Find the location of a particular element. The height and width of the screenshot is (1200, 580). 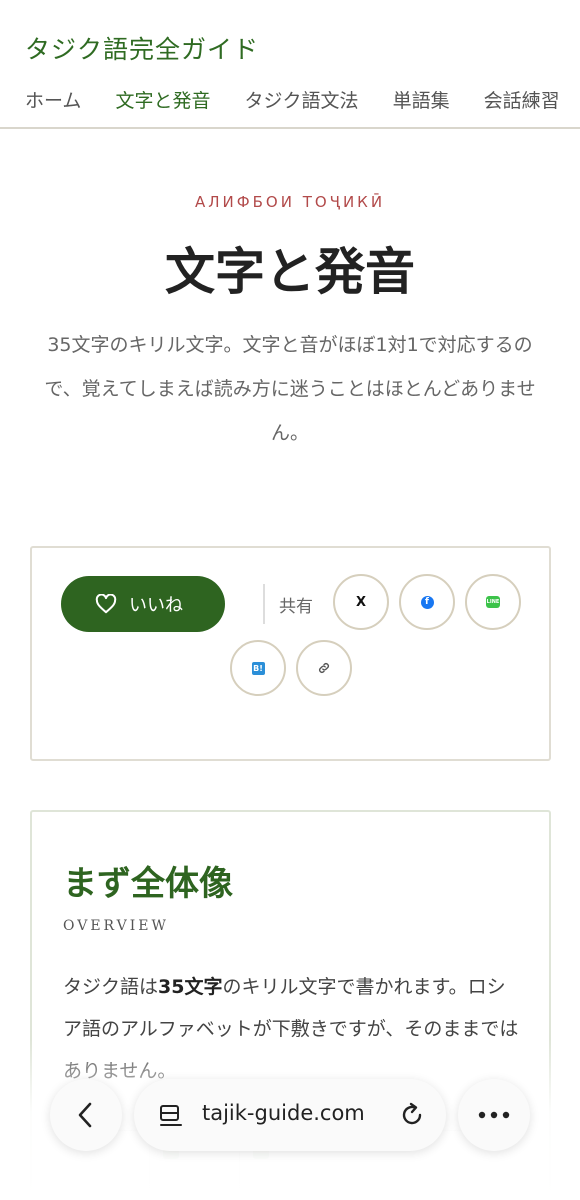

like-button: いいね is located at coordinates (143, 604).